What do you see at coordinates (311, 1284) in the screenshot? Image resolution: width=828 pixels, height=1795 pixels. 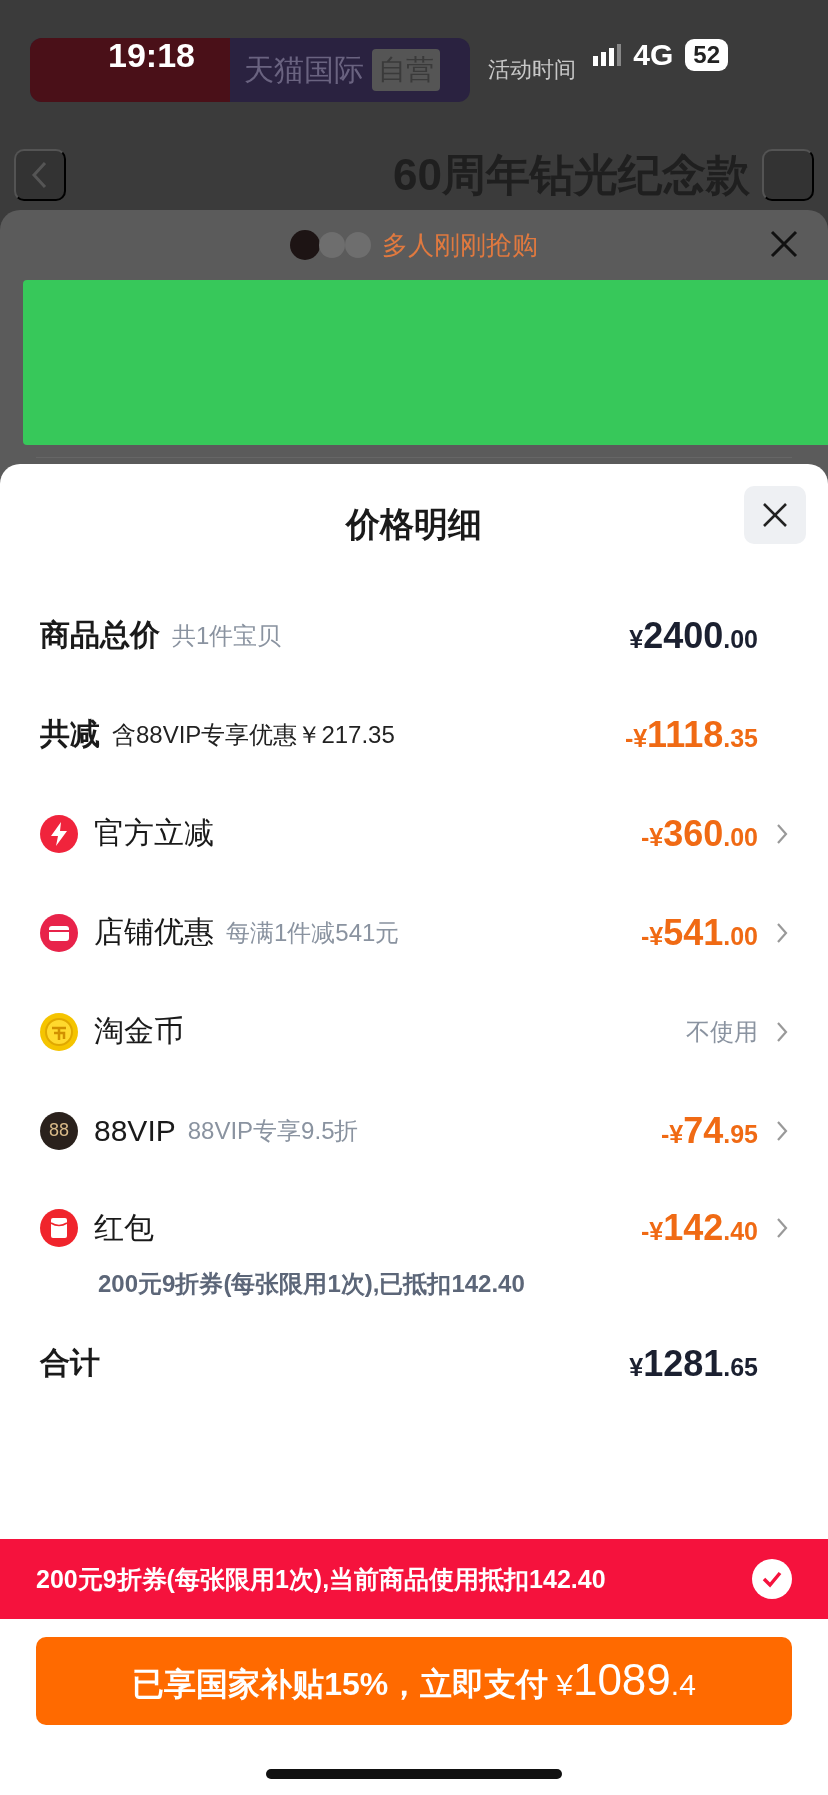 I see `row-detail: 200元9折券(每张限用1次),已抵扣142.40` at bounding box center [311, 1284].